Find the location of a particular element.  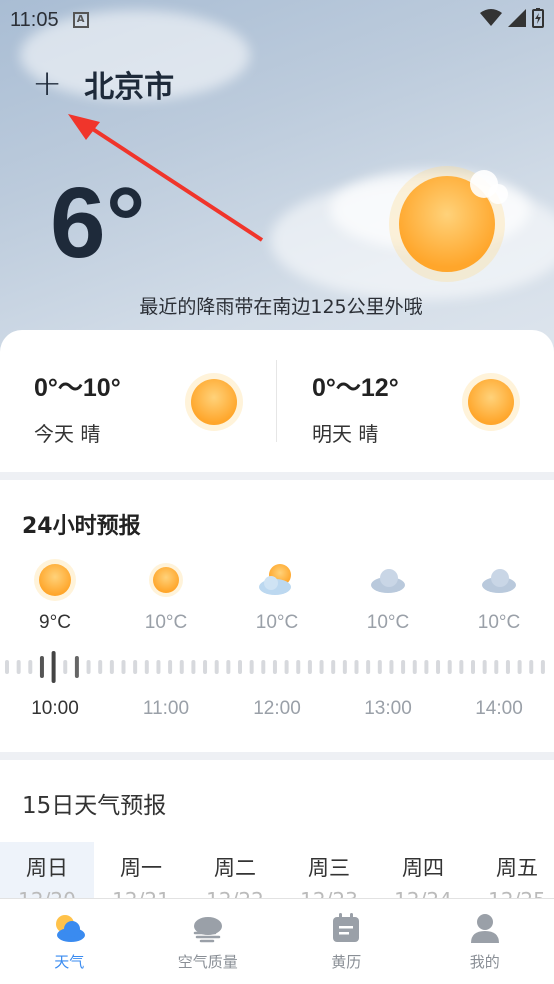

daily-item: 周二 12/22 is located at coordinates (235, 872).